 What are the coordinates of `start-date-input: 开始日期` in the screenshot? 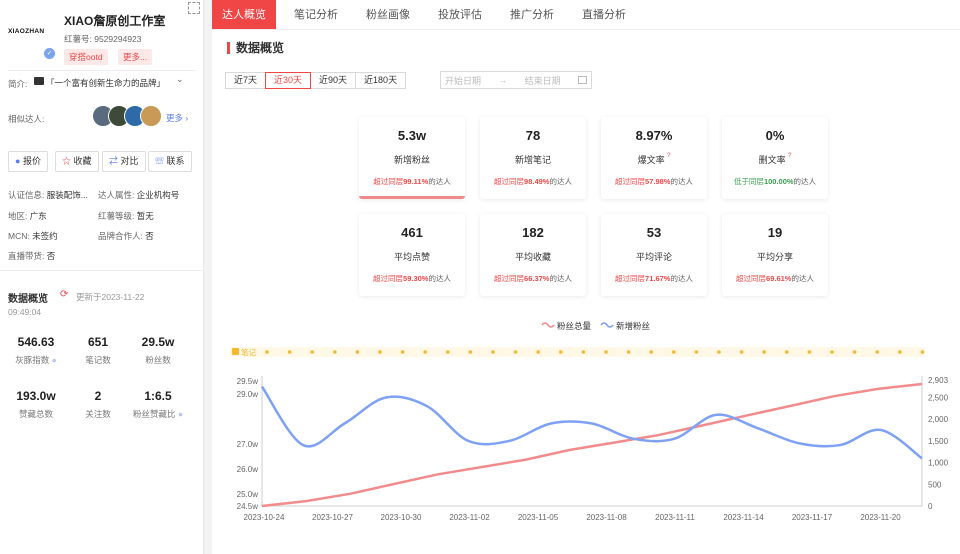 It's located at (463, 80).